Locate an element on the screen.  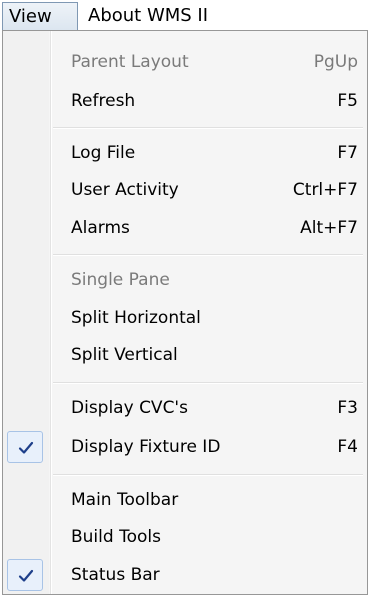
menu-item-label: User Activity is located at coordinates (125, 190).